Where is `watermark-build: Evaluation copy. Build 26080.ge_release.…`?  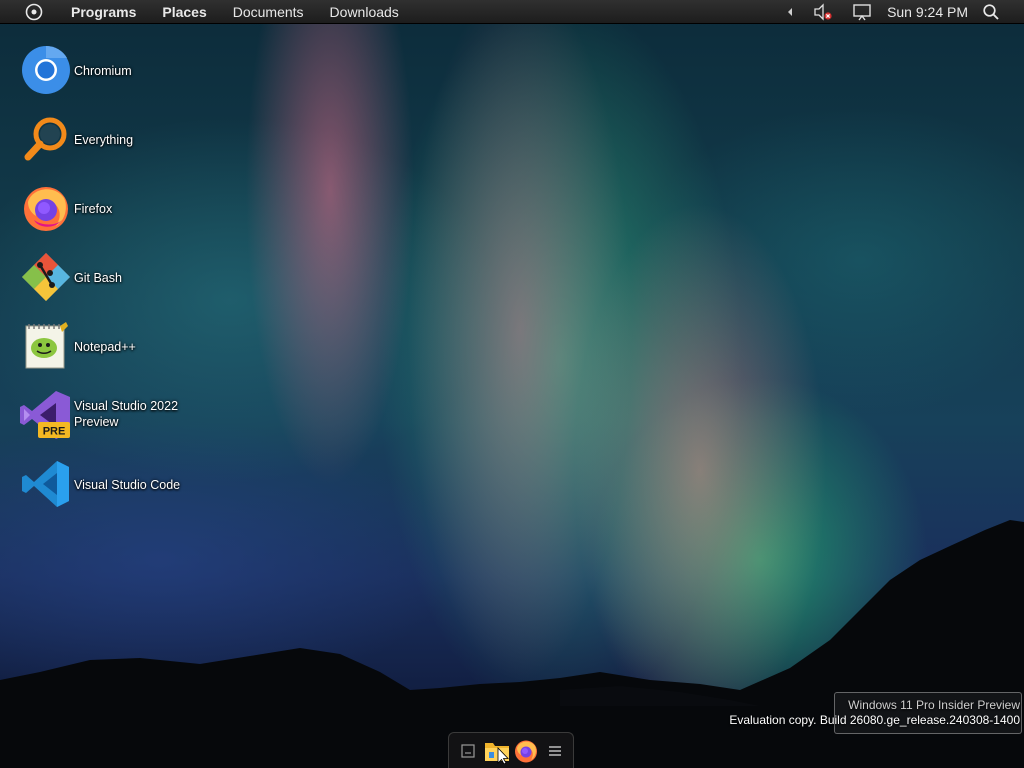 watermark-build: Evaluation copy. Build 26080.ge_release.… is located at coordinates (874, 720).